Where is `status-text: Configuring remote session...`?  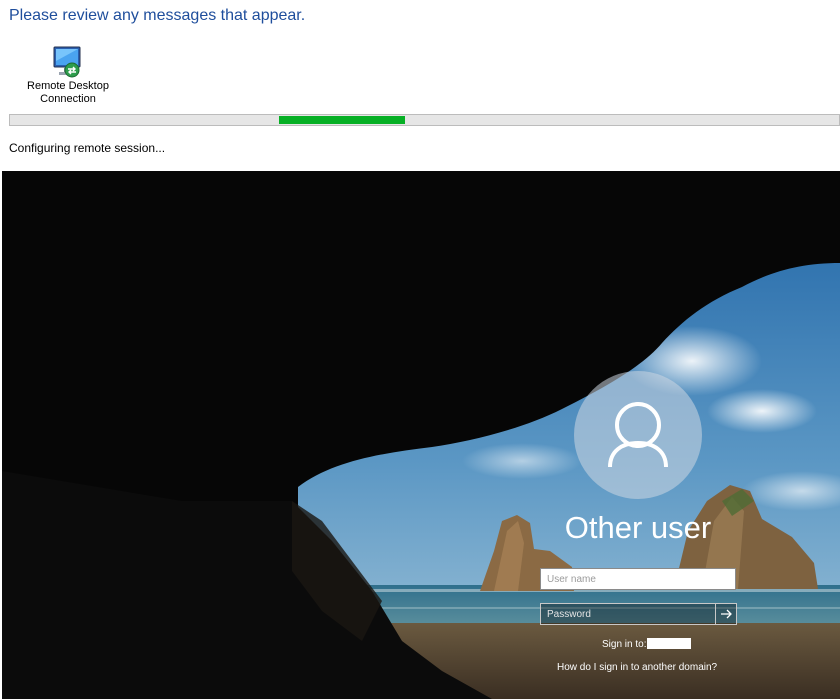
status-text: Configuring remote session... is located at coordinates (87, 148).